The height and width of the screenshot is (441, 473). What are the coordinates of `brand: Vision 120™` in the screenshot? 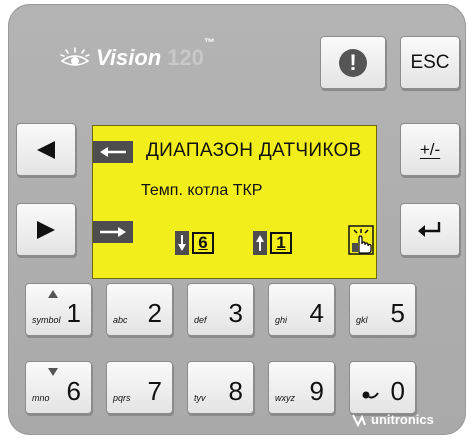 It's located at (137, 56).